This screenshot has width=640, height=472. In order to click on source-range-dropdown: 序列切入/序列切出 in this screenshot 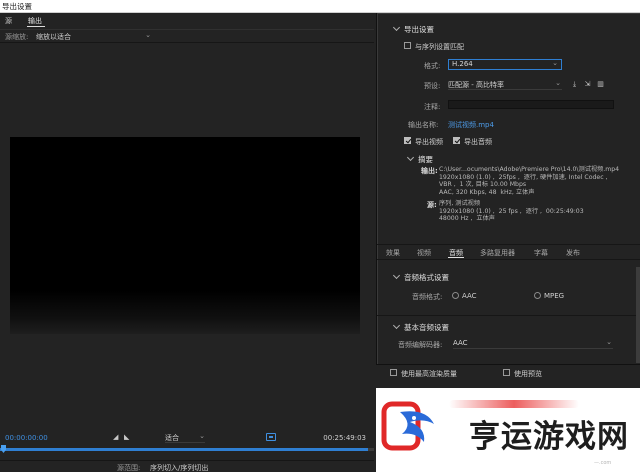, I will do `click(179, 467)`.